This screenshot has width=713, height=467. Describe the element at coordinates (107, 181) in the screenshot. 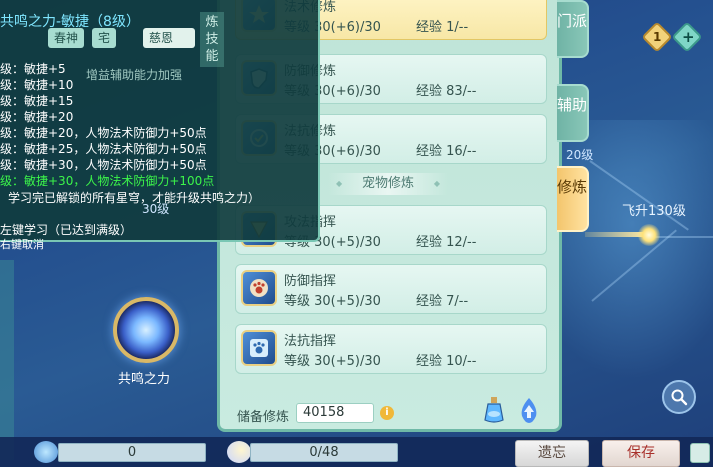

I see `tooltip-level-line-active: 级：敏捷+30，人物法术防御力+100点` at that location.